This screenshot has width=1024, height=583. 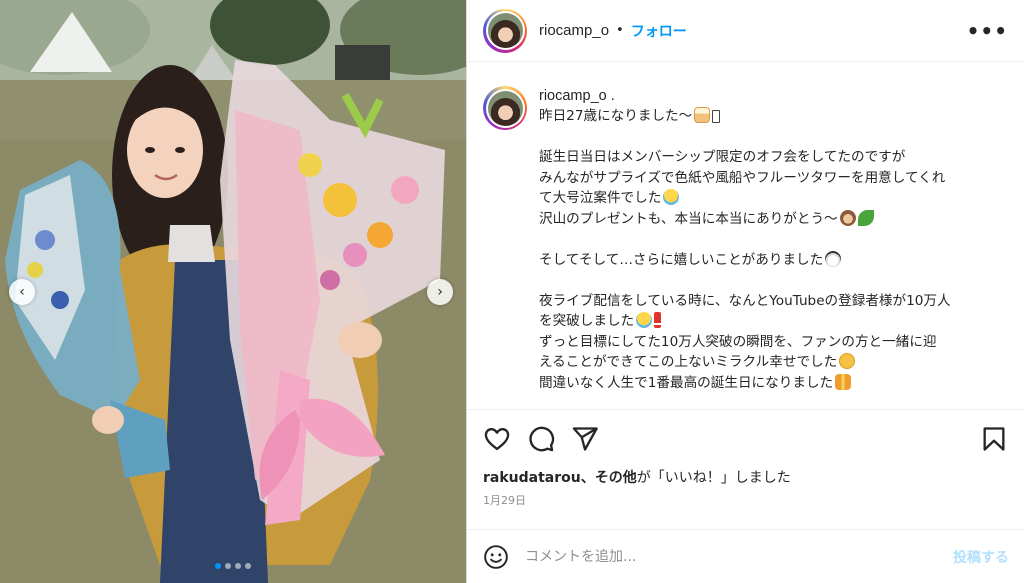 What do you see at coordinates (585, 439) in the screenshot?
I see `share-icon` at bounding box center [585, 439].